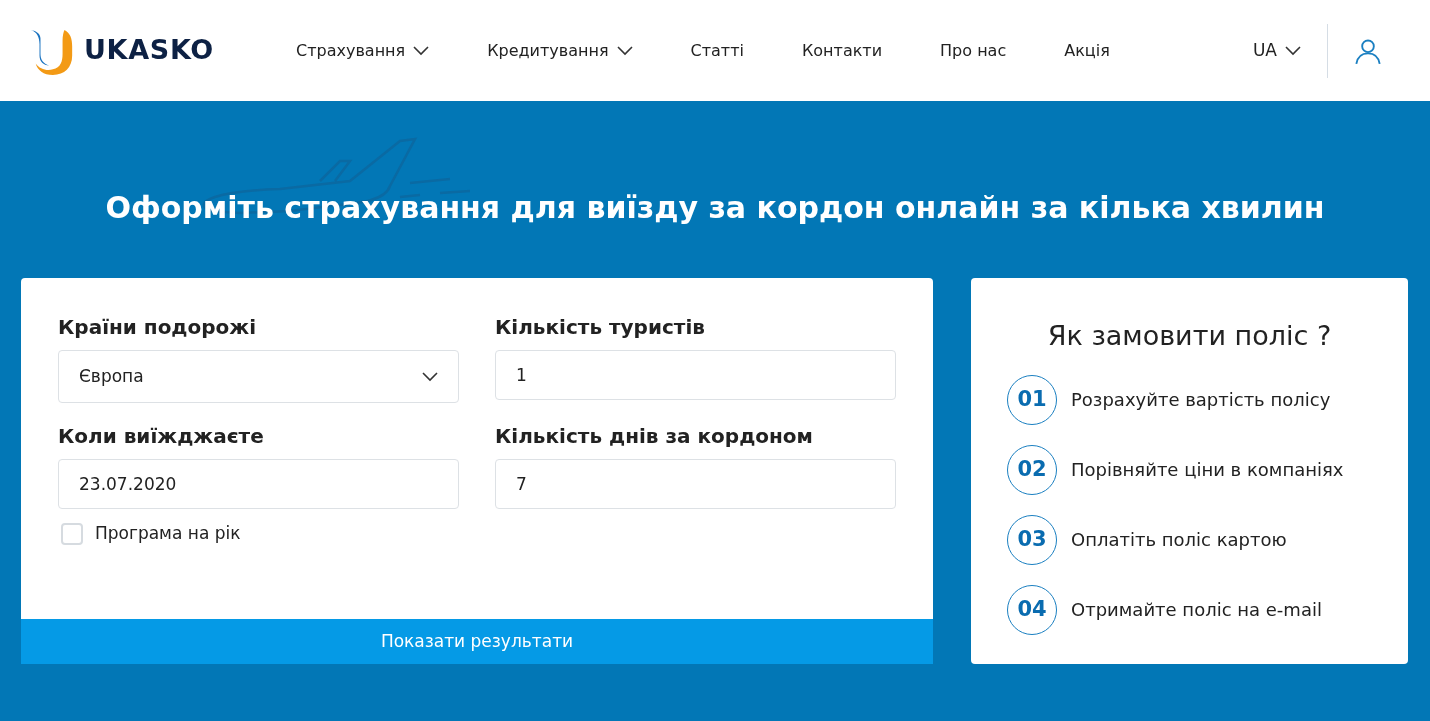  I want to click on input-field: 7, so click(695, 484).